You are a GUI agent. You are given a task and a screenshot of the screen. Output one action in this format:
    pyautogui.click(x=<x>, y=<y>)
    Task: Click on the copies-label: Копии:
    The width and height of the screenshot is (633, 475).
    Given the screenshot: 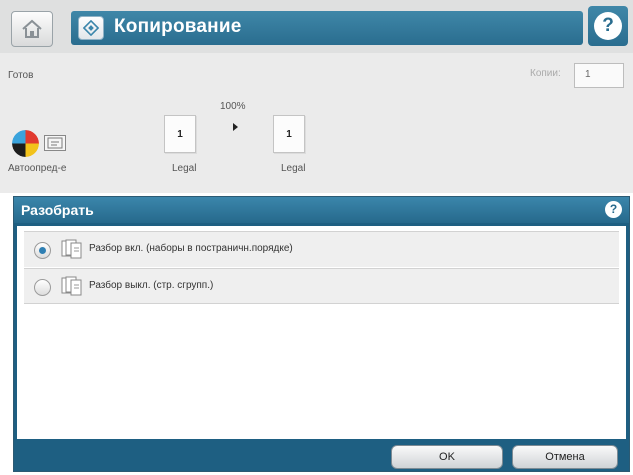 What is the action you would take?
    pyautogui.click(x=545, y=73)
    